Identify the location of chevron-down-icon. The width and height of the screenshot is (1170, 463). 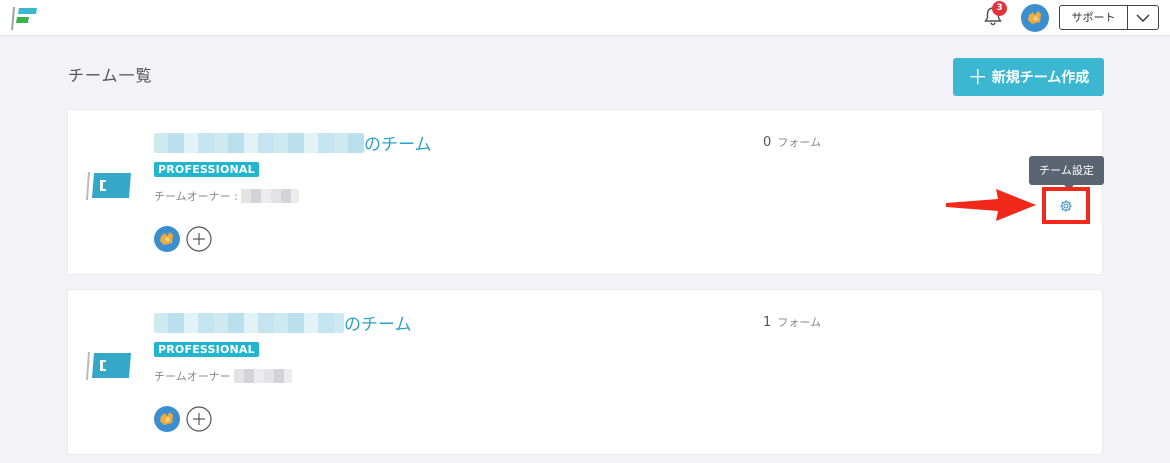
(1143, 18).